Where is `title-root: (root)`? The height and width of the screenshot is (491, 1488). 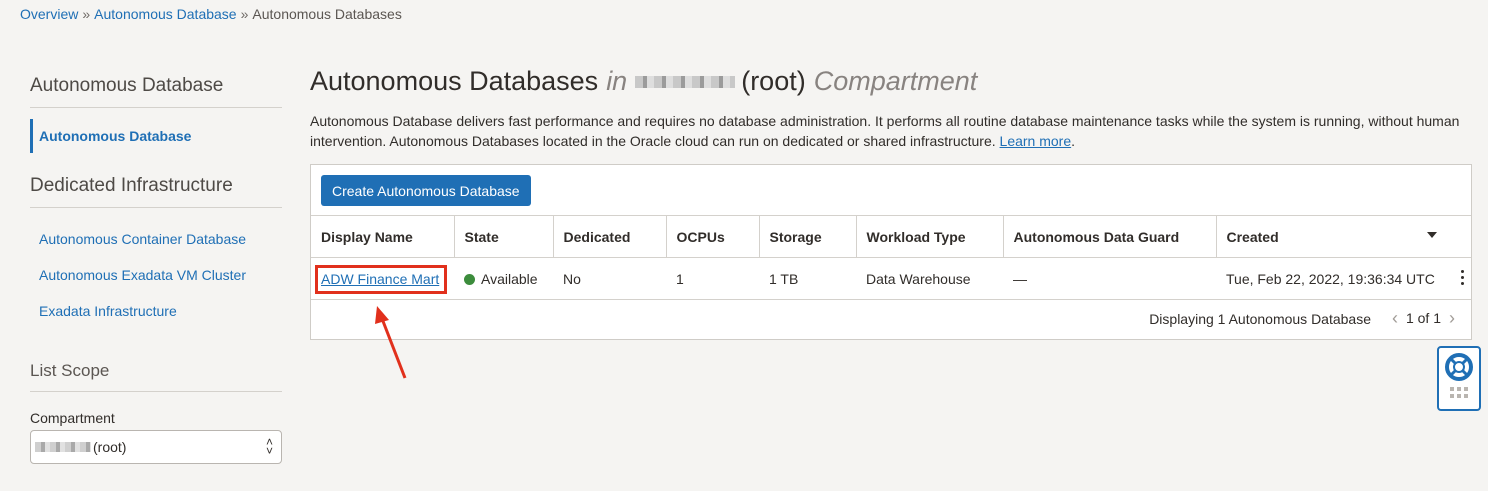 title-root: (root) is located at coordinates (773, 81).